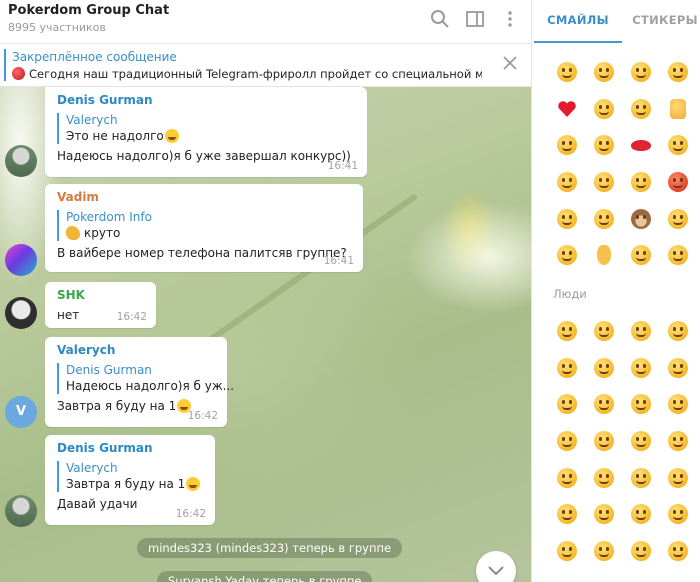  I want to click on more-vertical-icon, so click(510, 19).